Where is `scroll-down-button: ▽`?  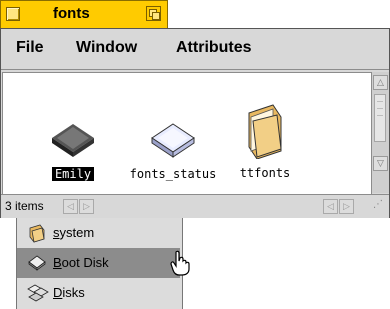
scroll-down-button: ▽ is located at coordinates (380, 163).